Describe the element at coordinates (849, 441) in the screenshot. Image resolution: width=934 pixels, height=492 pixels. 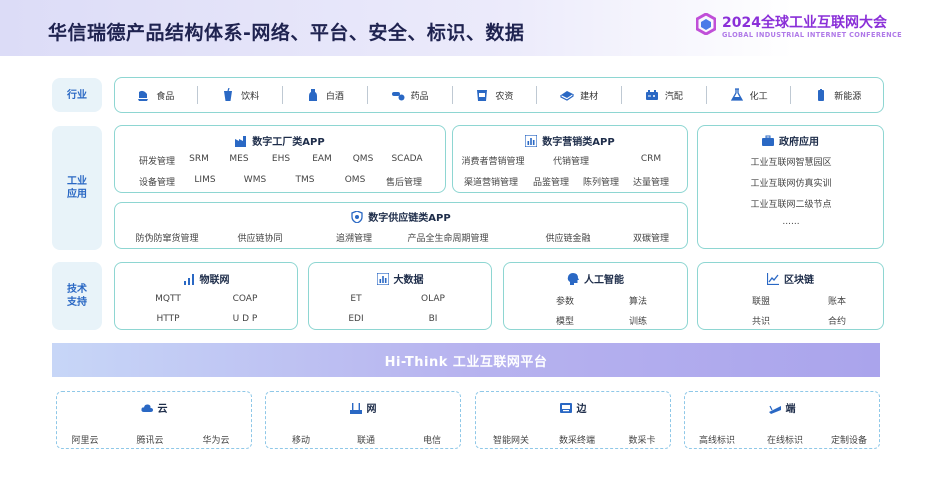
I see `infra-cell: 定制设备` at that location.